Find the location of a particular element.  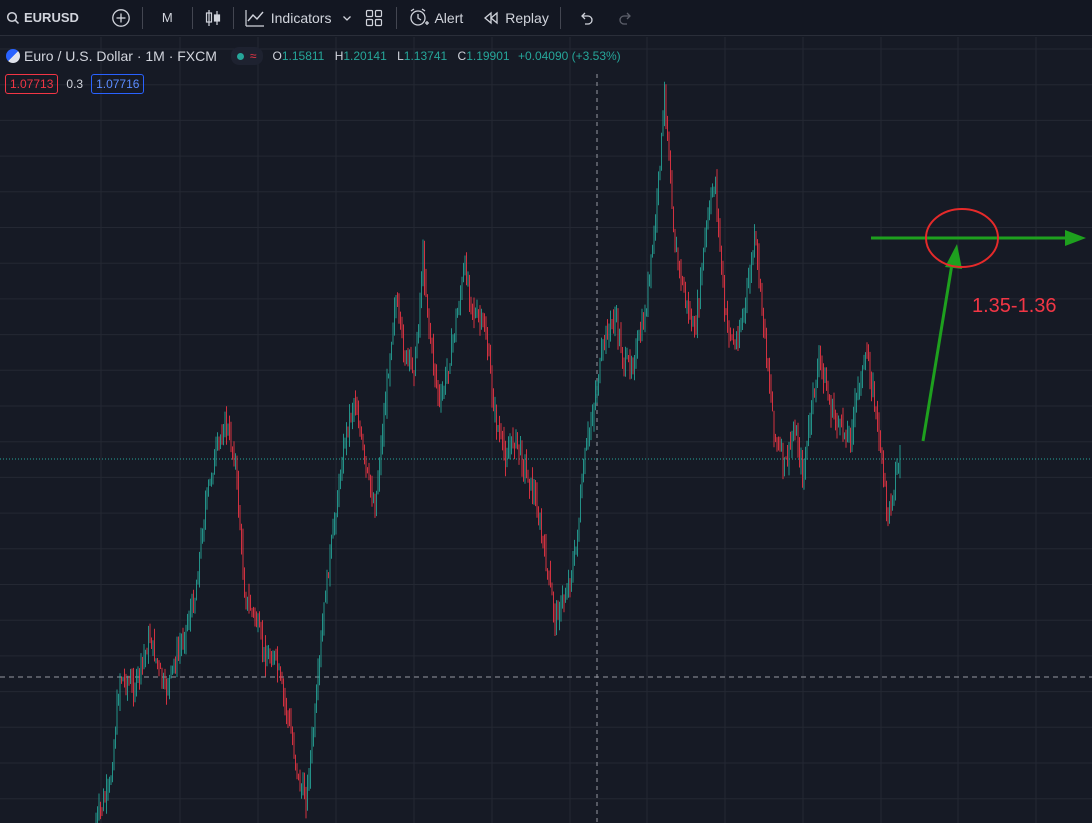

redo-icon is located at coordinates (626, 18).